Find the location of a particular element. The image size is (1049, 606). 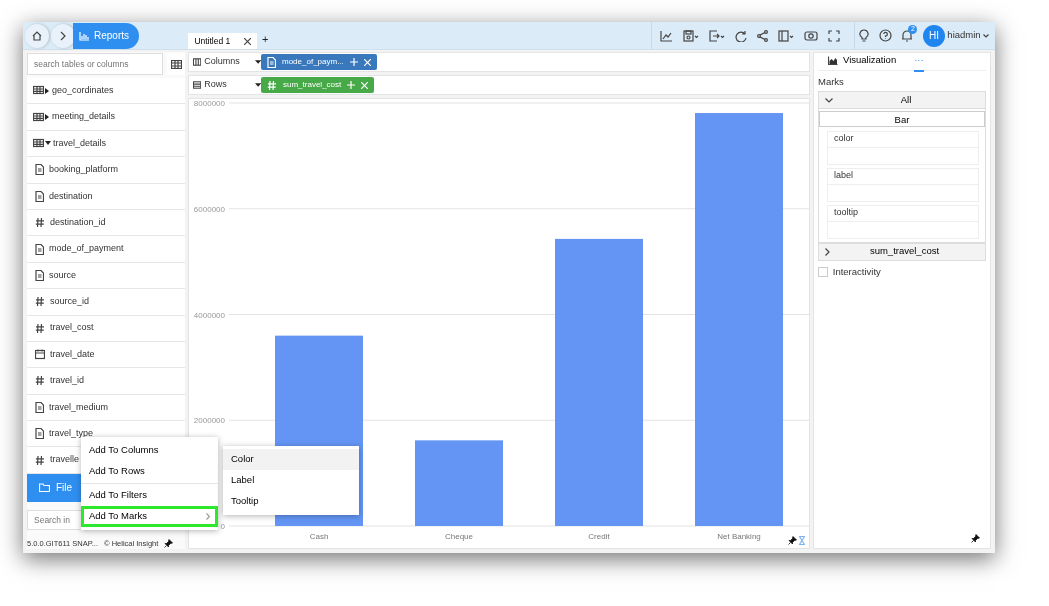

save-icon is located at coordinates (690, 35).